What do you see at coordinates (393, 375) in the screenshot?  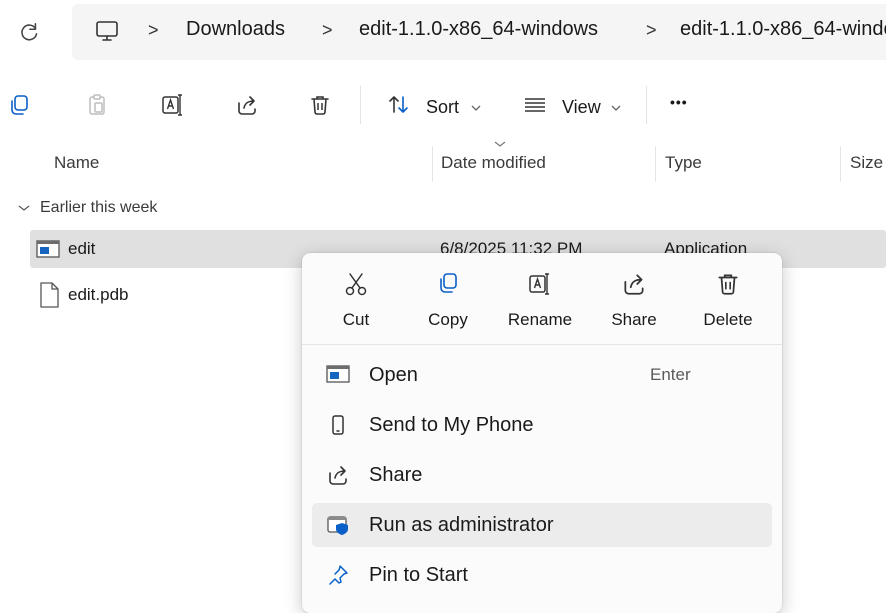 I see `menu-item-label: Open` at bounding box center [393, 375].